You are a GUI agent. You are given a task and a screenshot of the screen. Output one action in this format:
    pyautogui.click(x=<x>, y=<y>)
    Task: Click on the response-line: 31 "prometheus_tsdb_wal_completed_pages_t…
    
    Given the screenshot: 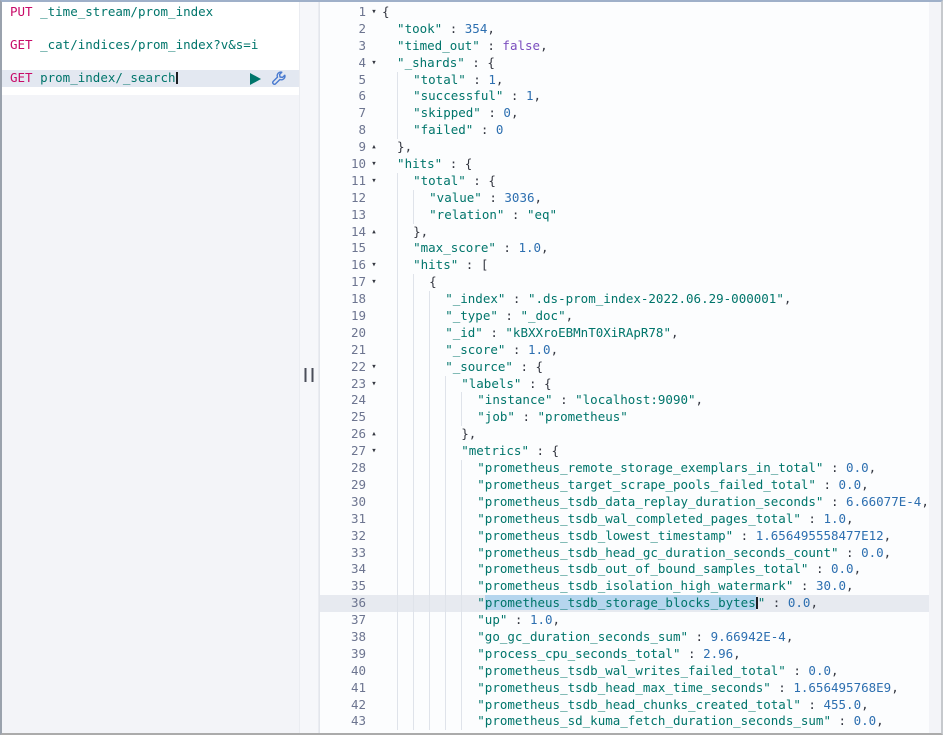 What is the action you would take?
    pyautogui.click(x=630, y=519)
    